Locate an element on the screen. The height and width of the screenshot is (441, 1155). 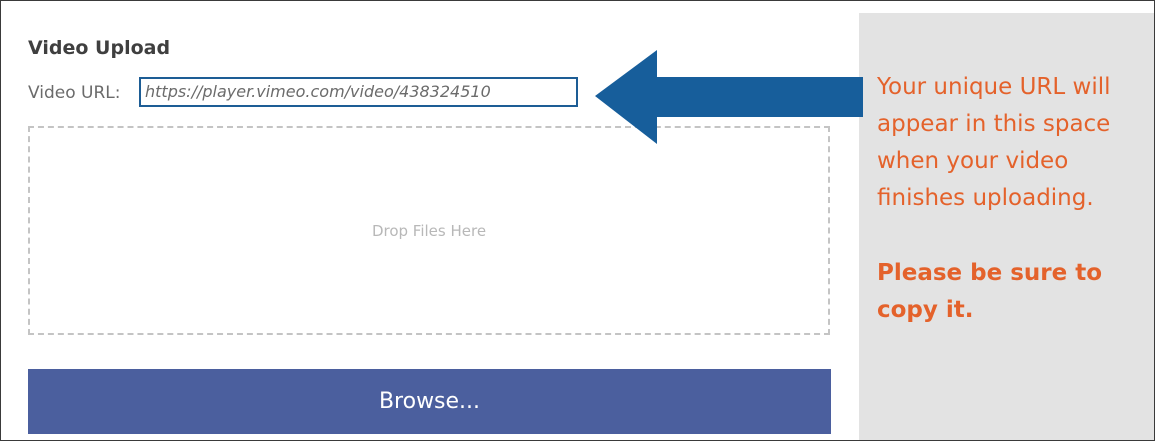
arrow-shape is located at coordinates (729, 97).